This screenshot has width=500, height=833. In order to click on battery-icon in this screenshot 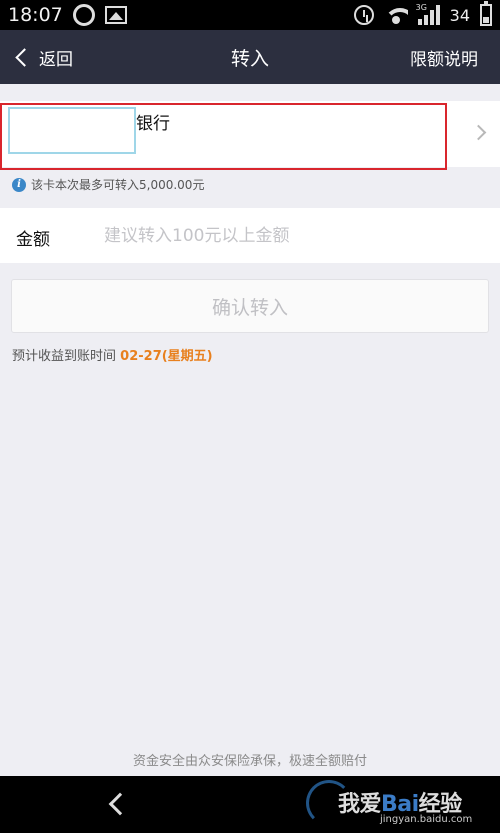, I will do `click(486, 13)`.